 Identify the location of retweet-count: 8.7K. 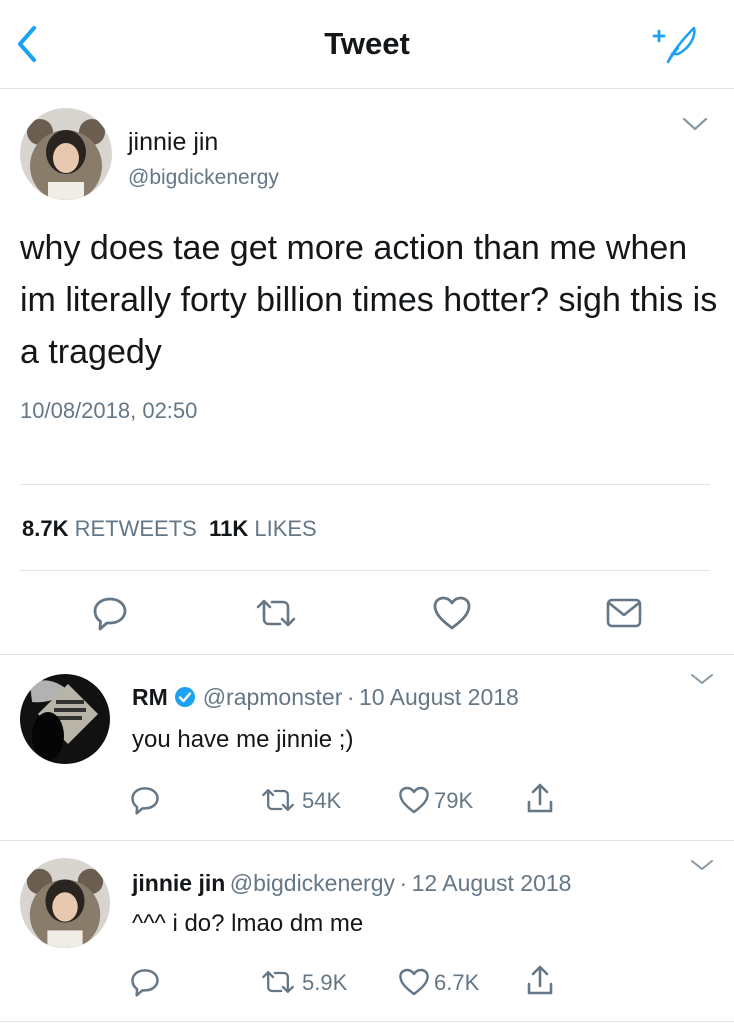
(45, 528).